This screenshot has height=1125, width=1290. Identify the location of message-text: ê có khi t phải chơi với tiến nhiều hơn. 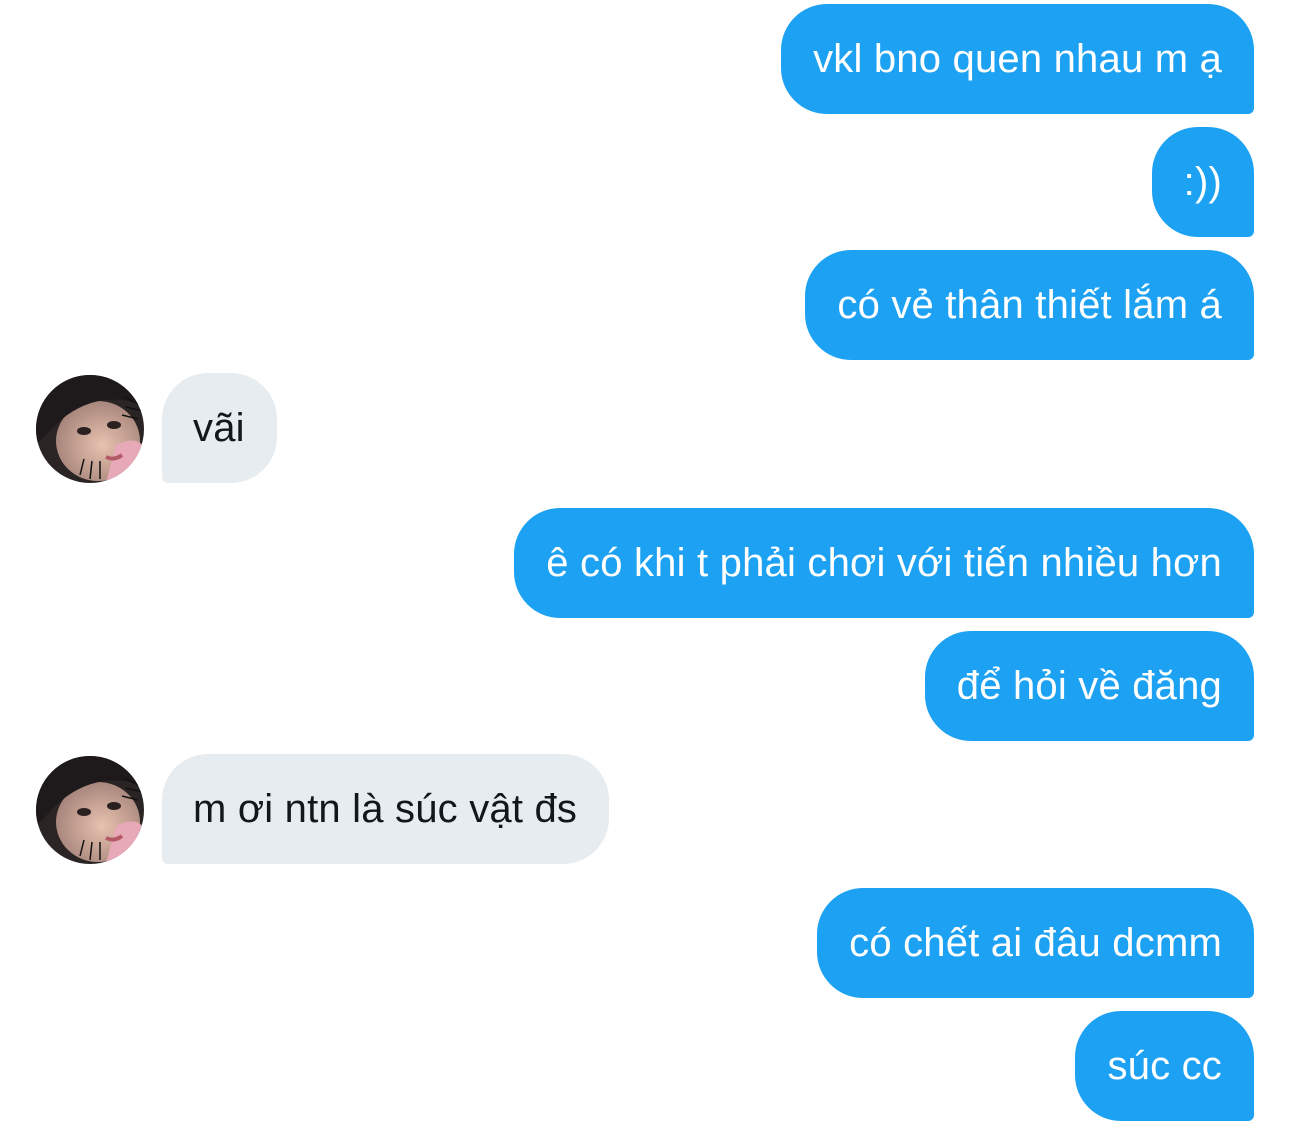
(884, 563).